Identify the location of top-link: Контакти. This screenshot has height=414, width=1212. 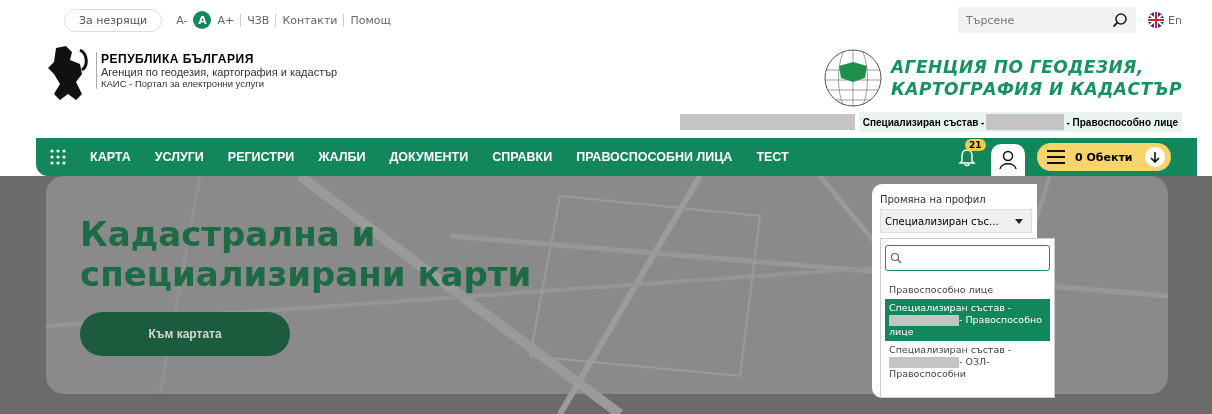
(309, 20).